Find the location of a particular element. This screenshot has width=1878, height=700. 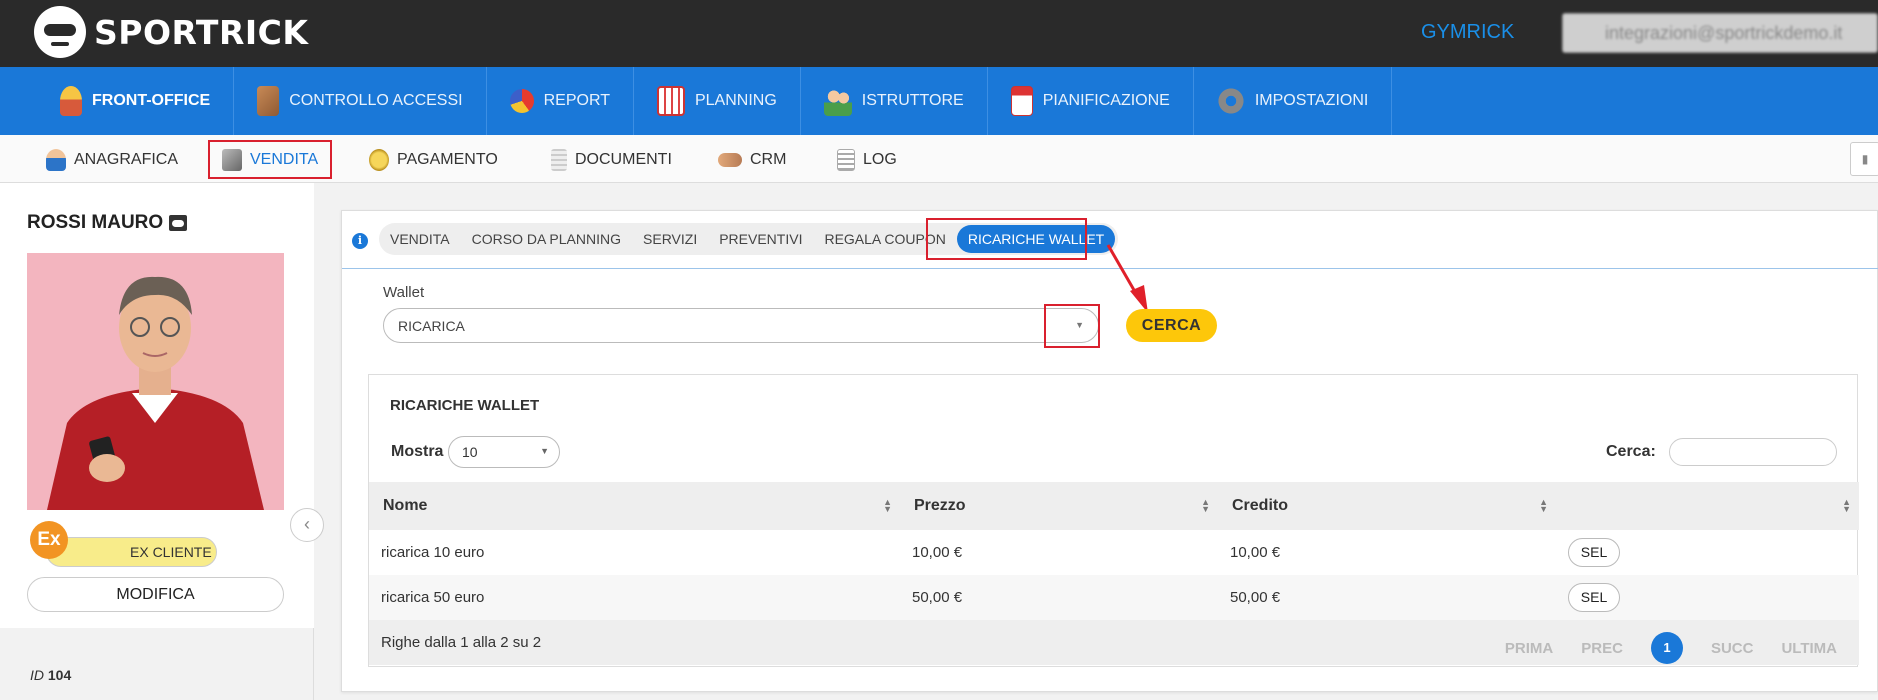

column-header-nome: Nome ▲ ▼ is located at coordinates (634, 506).